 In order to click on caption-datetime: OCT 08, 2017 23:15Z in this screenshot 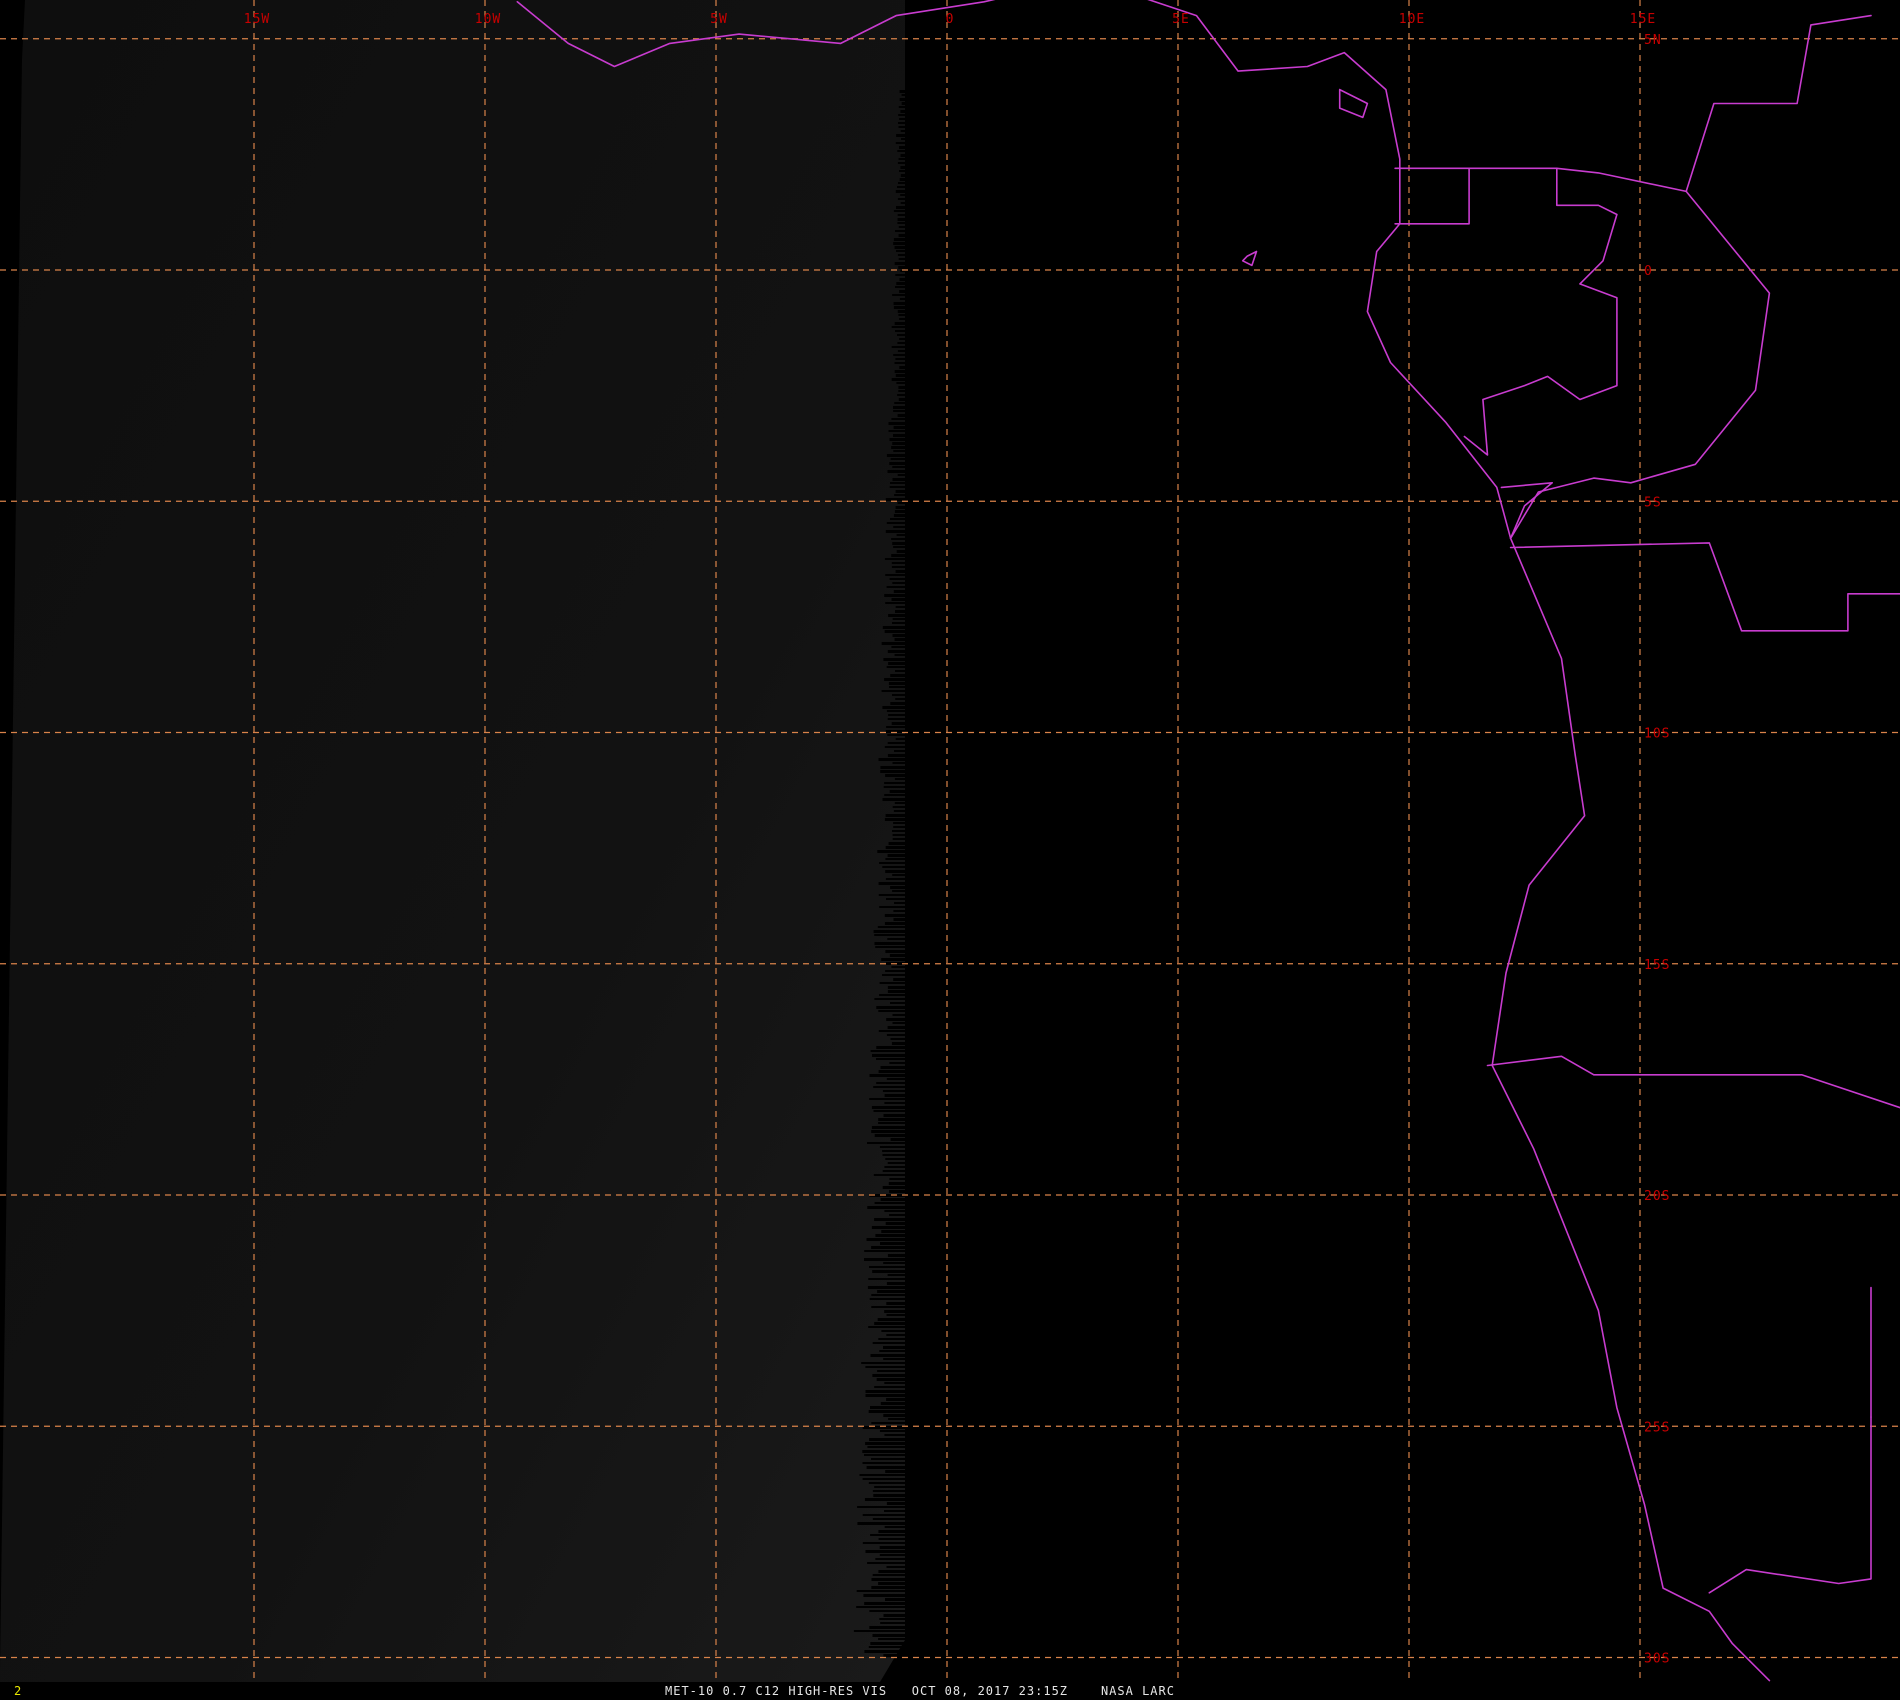, I will do `click(990, 1691)`.